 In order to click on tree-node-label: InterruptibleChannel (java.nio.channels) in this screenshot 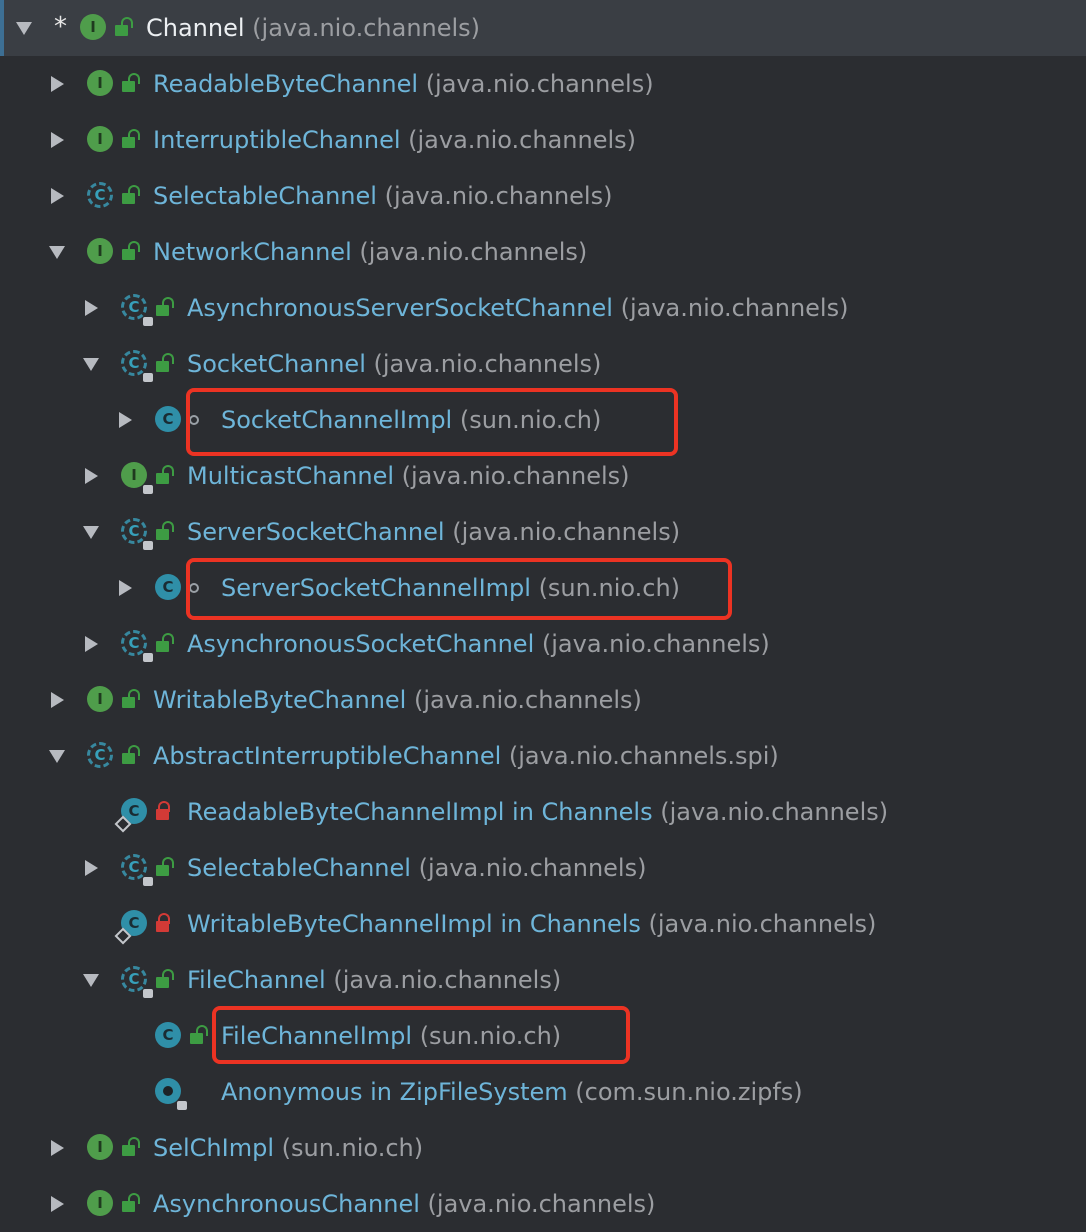, I will do `click(394, 140)`.